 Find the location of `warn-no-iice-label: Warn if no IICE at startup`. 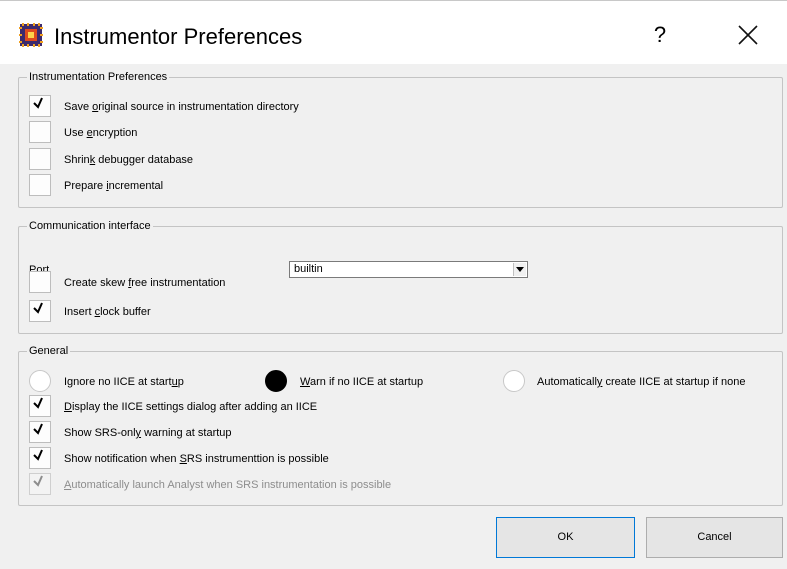

warn-no-iice-label: Warn if no IICE at startup is located at coordinates (362, 382).